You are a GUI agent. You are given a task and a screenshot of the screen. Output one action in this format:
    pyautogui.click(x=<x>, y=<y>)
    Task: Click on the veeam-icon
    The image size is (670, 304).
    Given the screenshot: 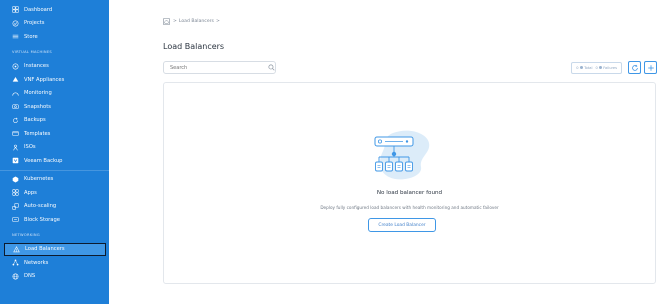 What is the action you would take?
    pyautogui.click(x=15, y=161)
    